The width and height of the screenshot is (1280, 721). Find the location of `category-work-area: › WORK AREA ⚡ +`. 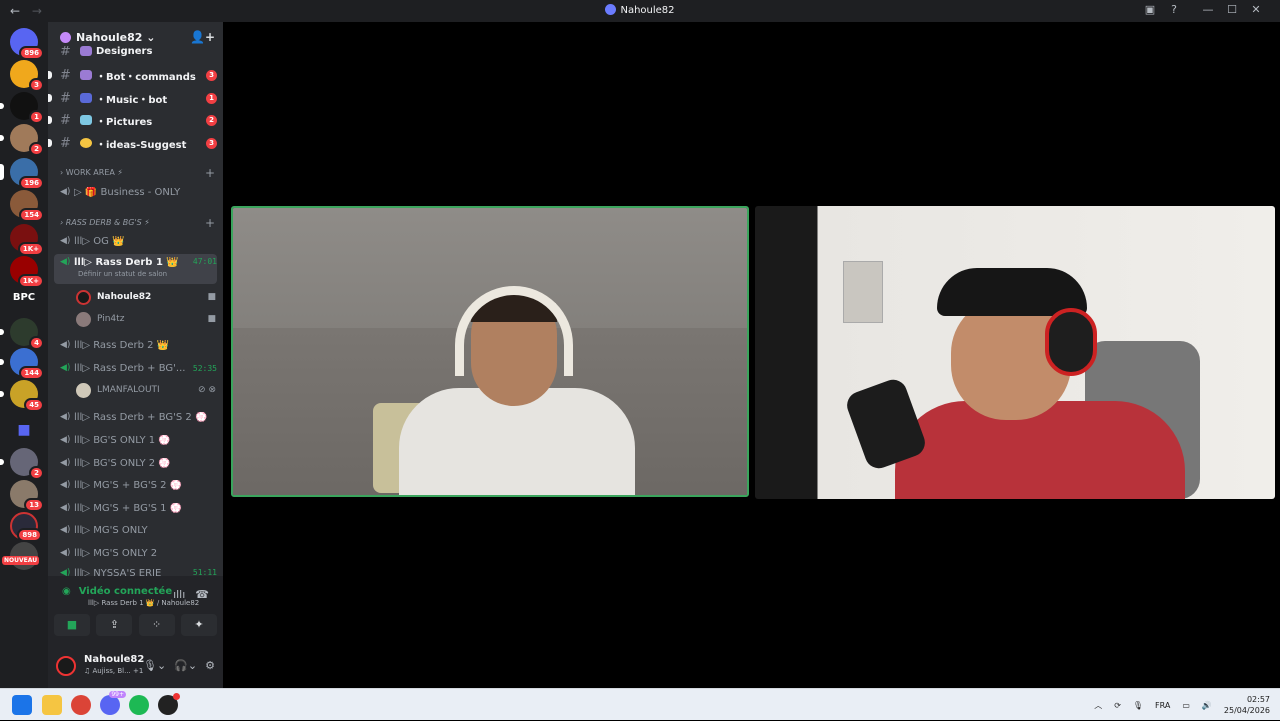

category-work-area: › WORK AREA ⚡ + is located at coordinates (137, 173).